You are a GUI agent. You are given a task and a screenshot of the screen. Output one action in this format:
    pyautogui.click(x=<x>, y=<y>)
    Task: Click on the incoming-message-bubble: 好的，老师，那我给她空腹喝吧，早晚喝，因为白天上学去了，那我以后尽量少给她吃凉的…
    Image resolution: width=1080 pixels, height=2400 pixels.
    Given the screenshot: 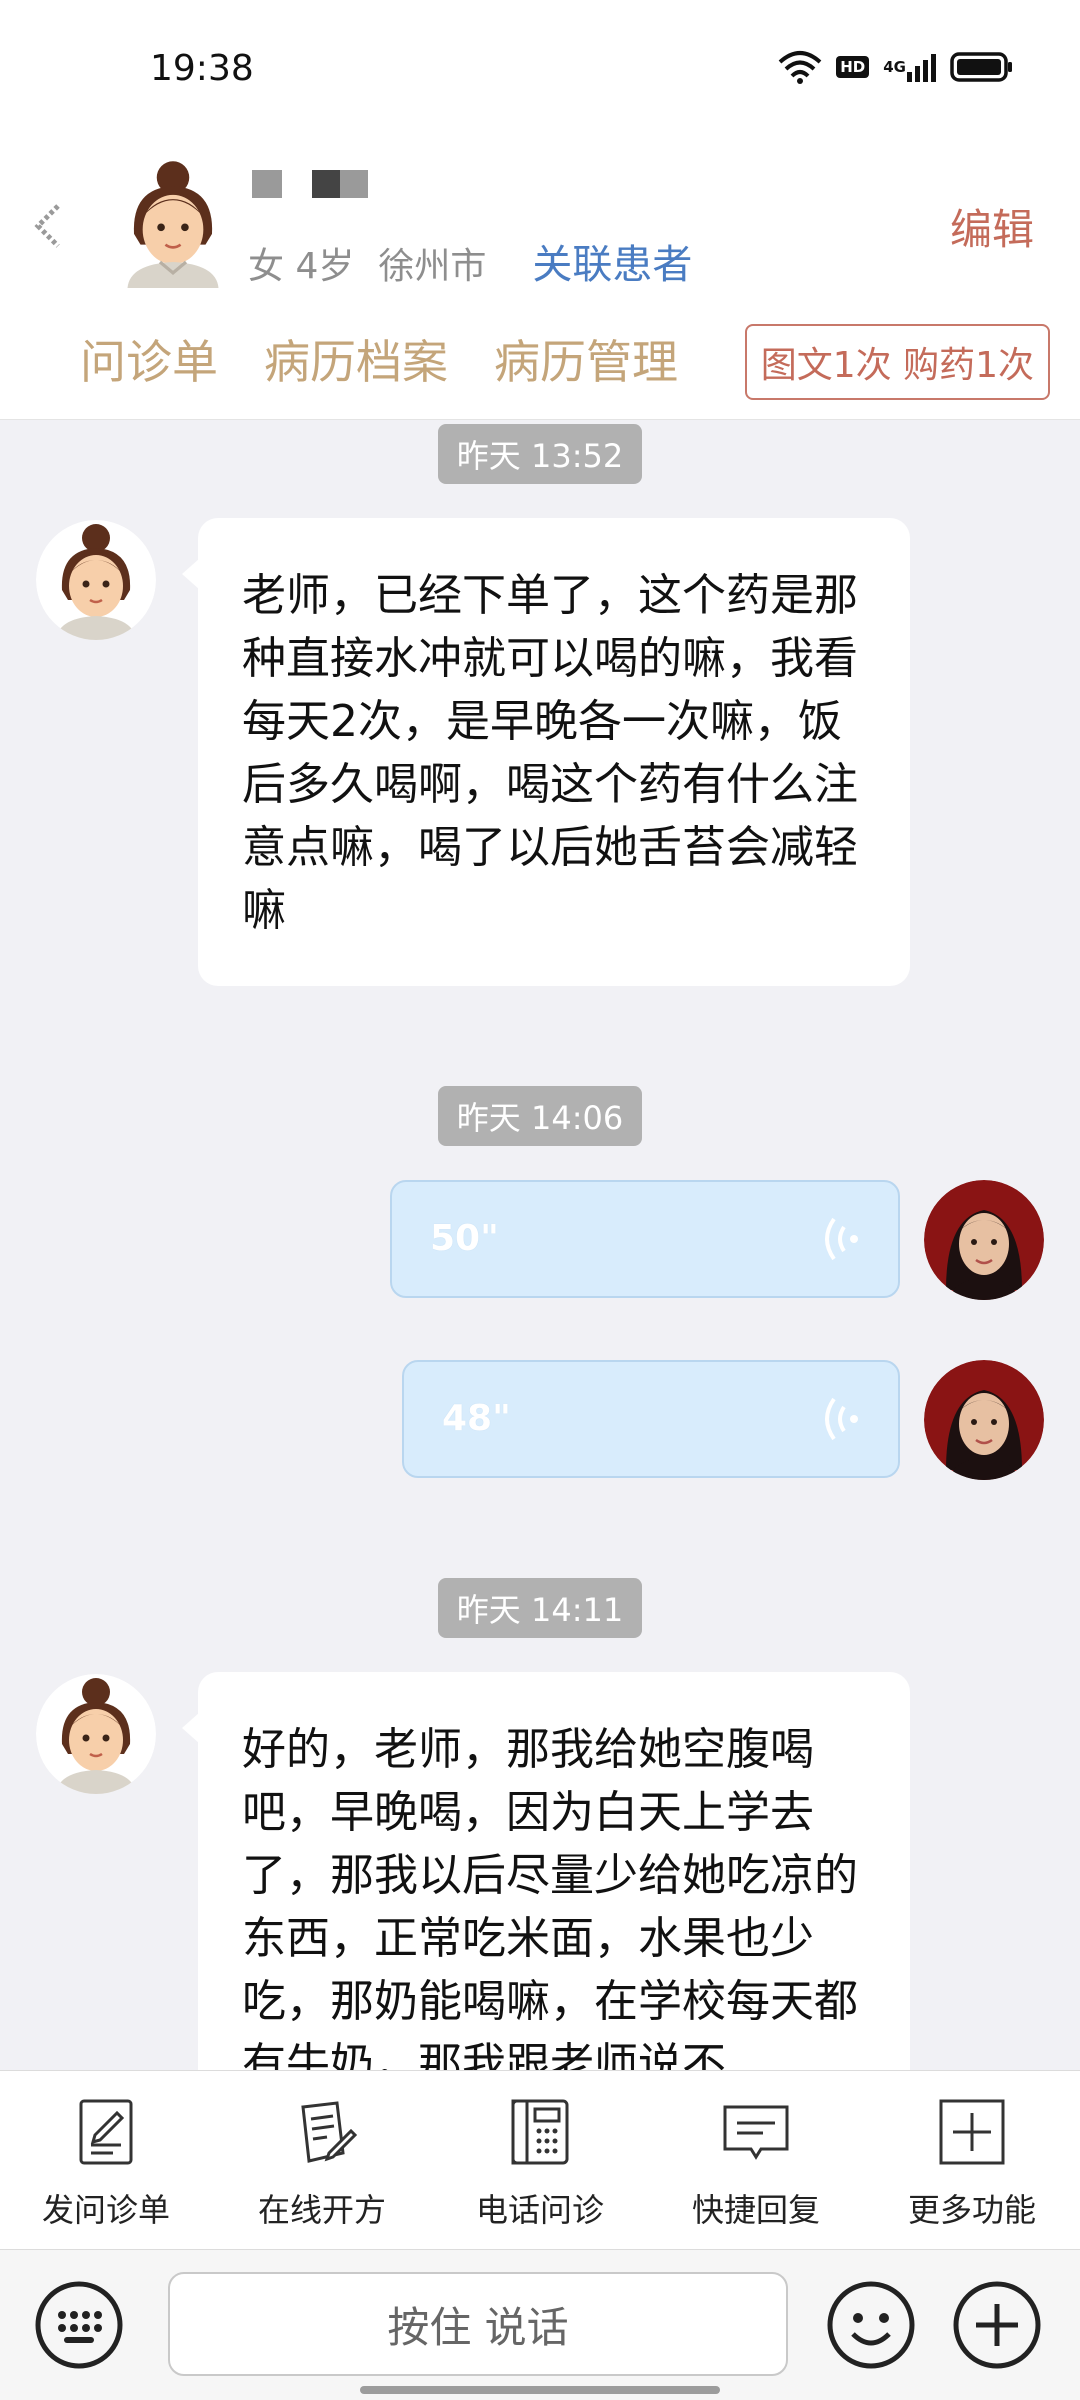 What is the action you would take?
    pyautogui.click(x=546, y=1871)
    